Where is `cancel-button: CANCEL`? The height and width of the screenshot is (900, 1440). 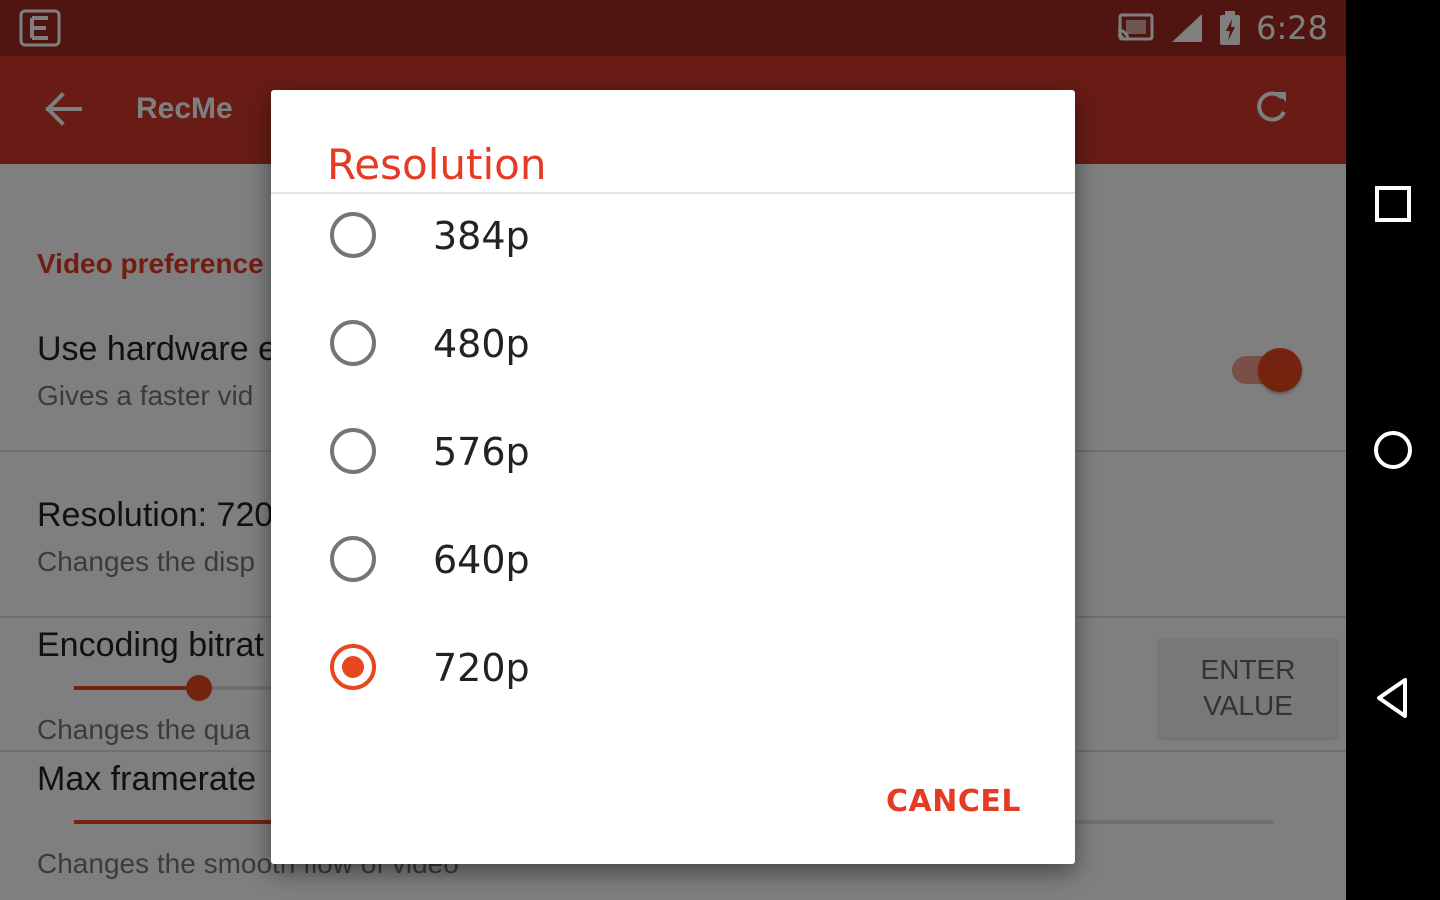
cancel-button: CANCEL is located at coordinates (953, 801).